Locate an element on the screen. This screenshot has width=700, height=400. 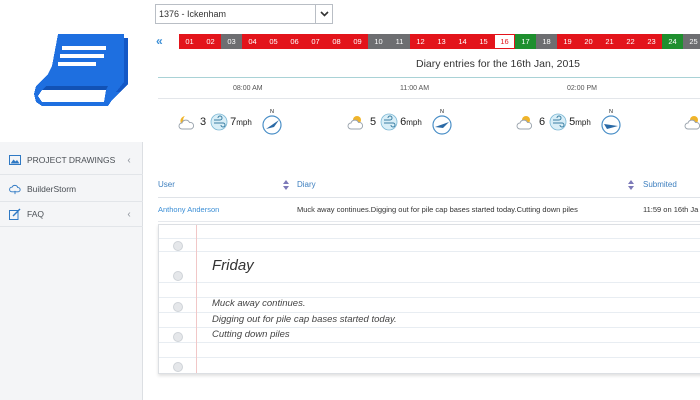
day-cell: 24 is located at coordinates (672, 41).